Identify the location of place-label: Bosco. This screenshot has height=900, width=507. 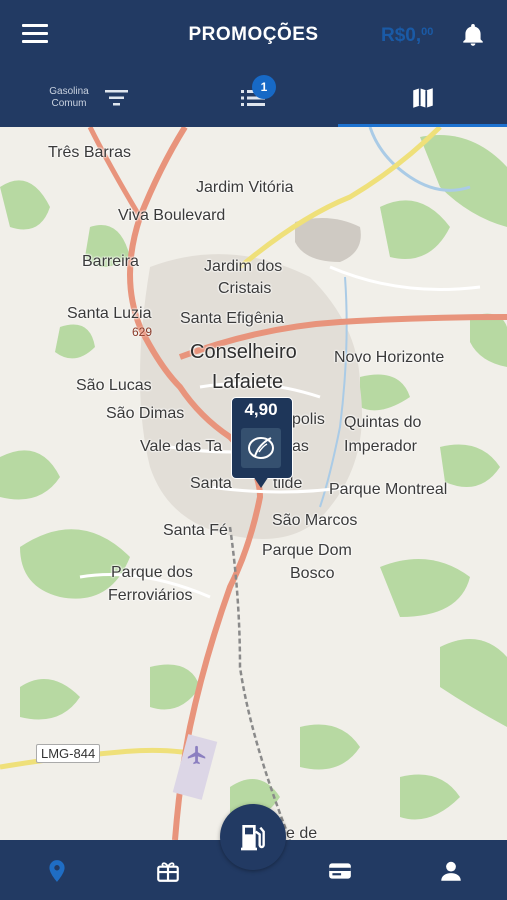
(312, 573).